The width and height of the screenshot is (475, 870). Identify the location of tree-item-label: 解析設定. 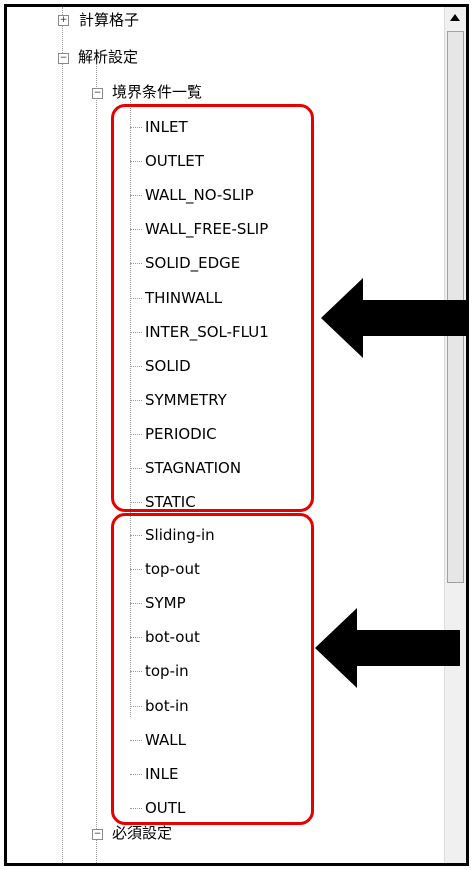
(108, 57).